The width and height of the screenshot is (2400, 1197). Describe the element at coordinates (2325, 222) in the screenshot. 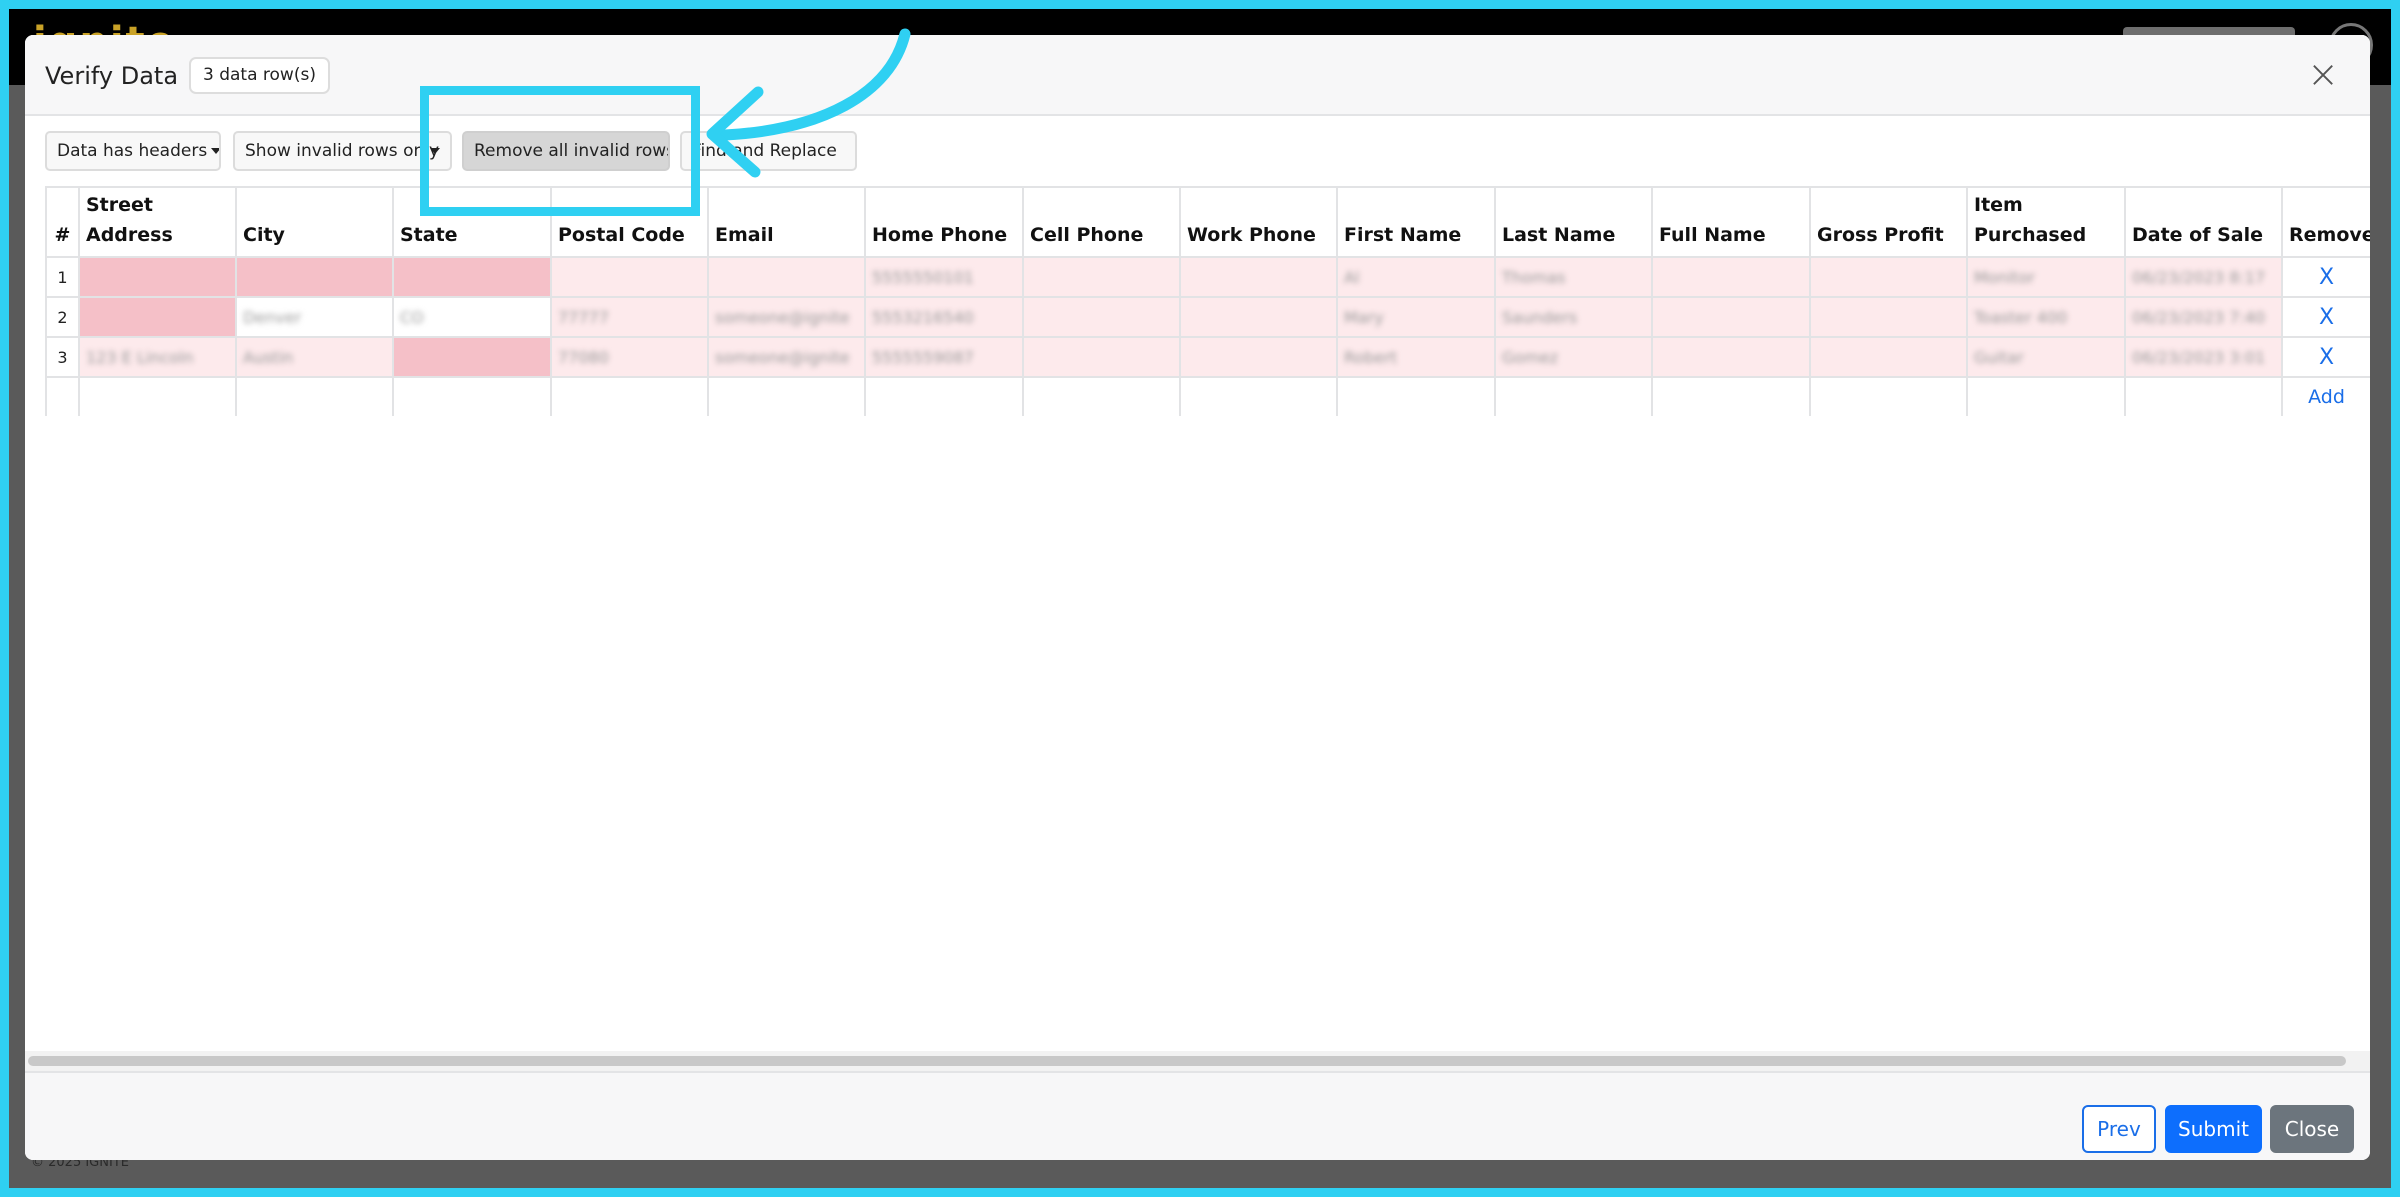

I see `column-header: Remove` at that location.